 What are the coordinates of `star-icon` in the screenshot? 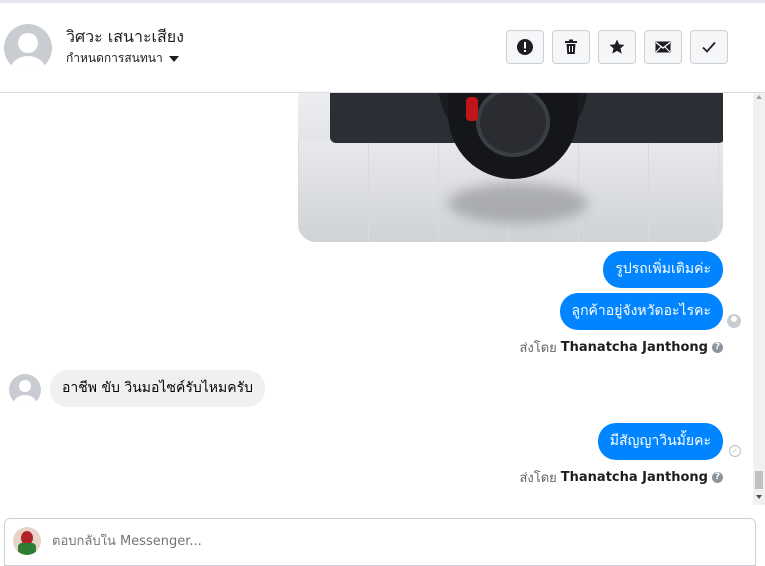 It's located at (617, 46).